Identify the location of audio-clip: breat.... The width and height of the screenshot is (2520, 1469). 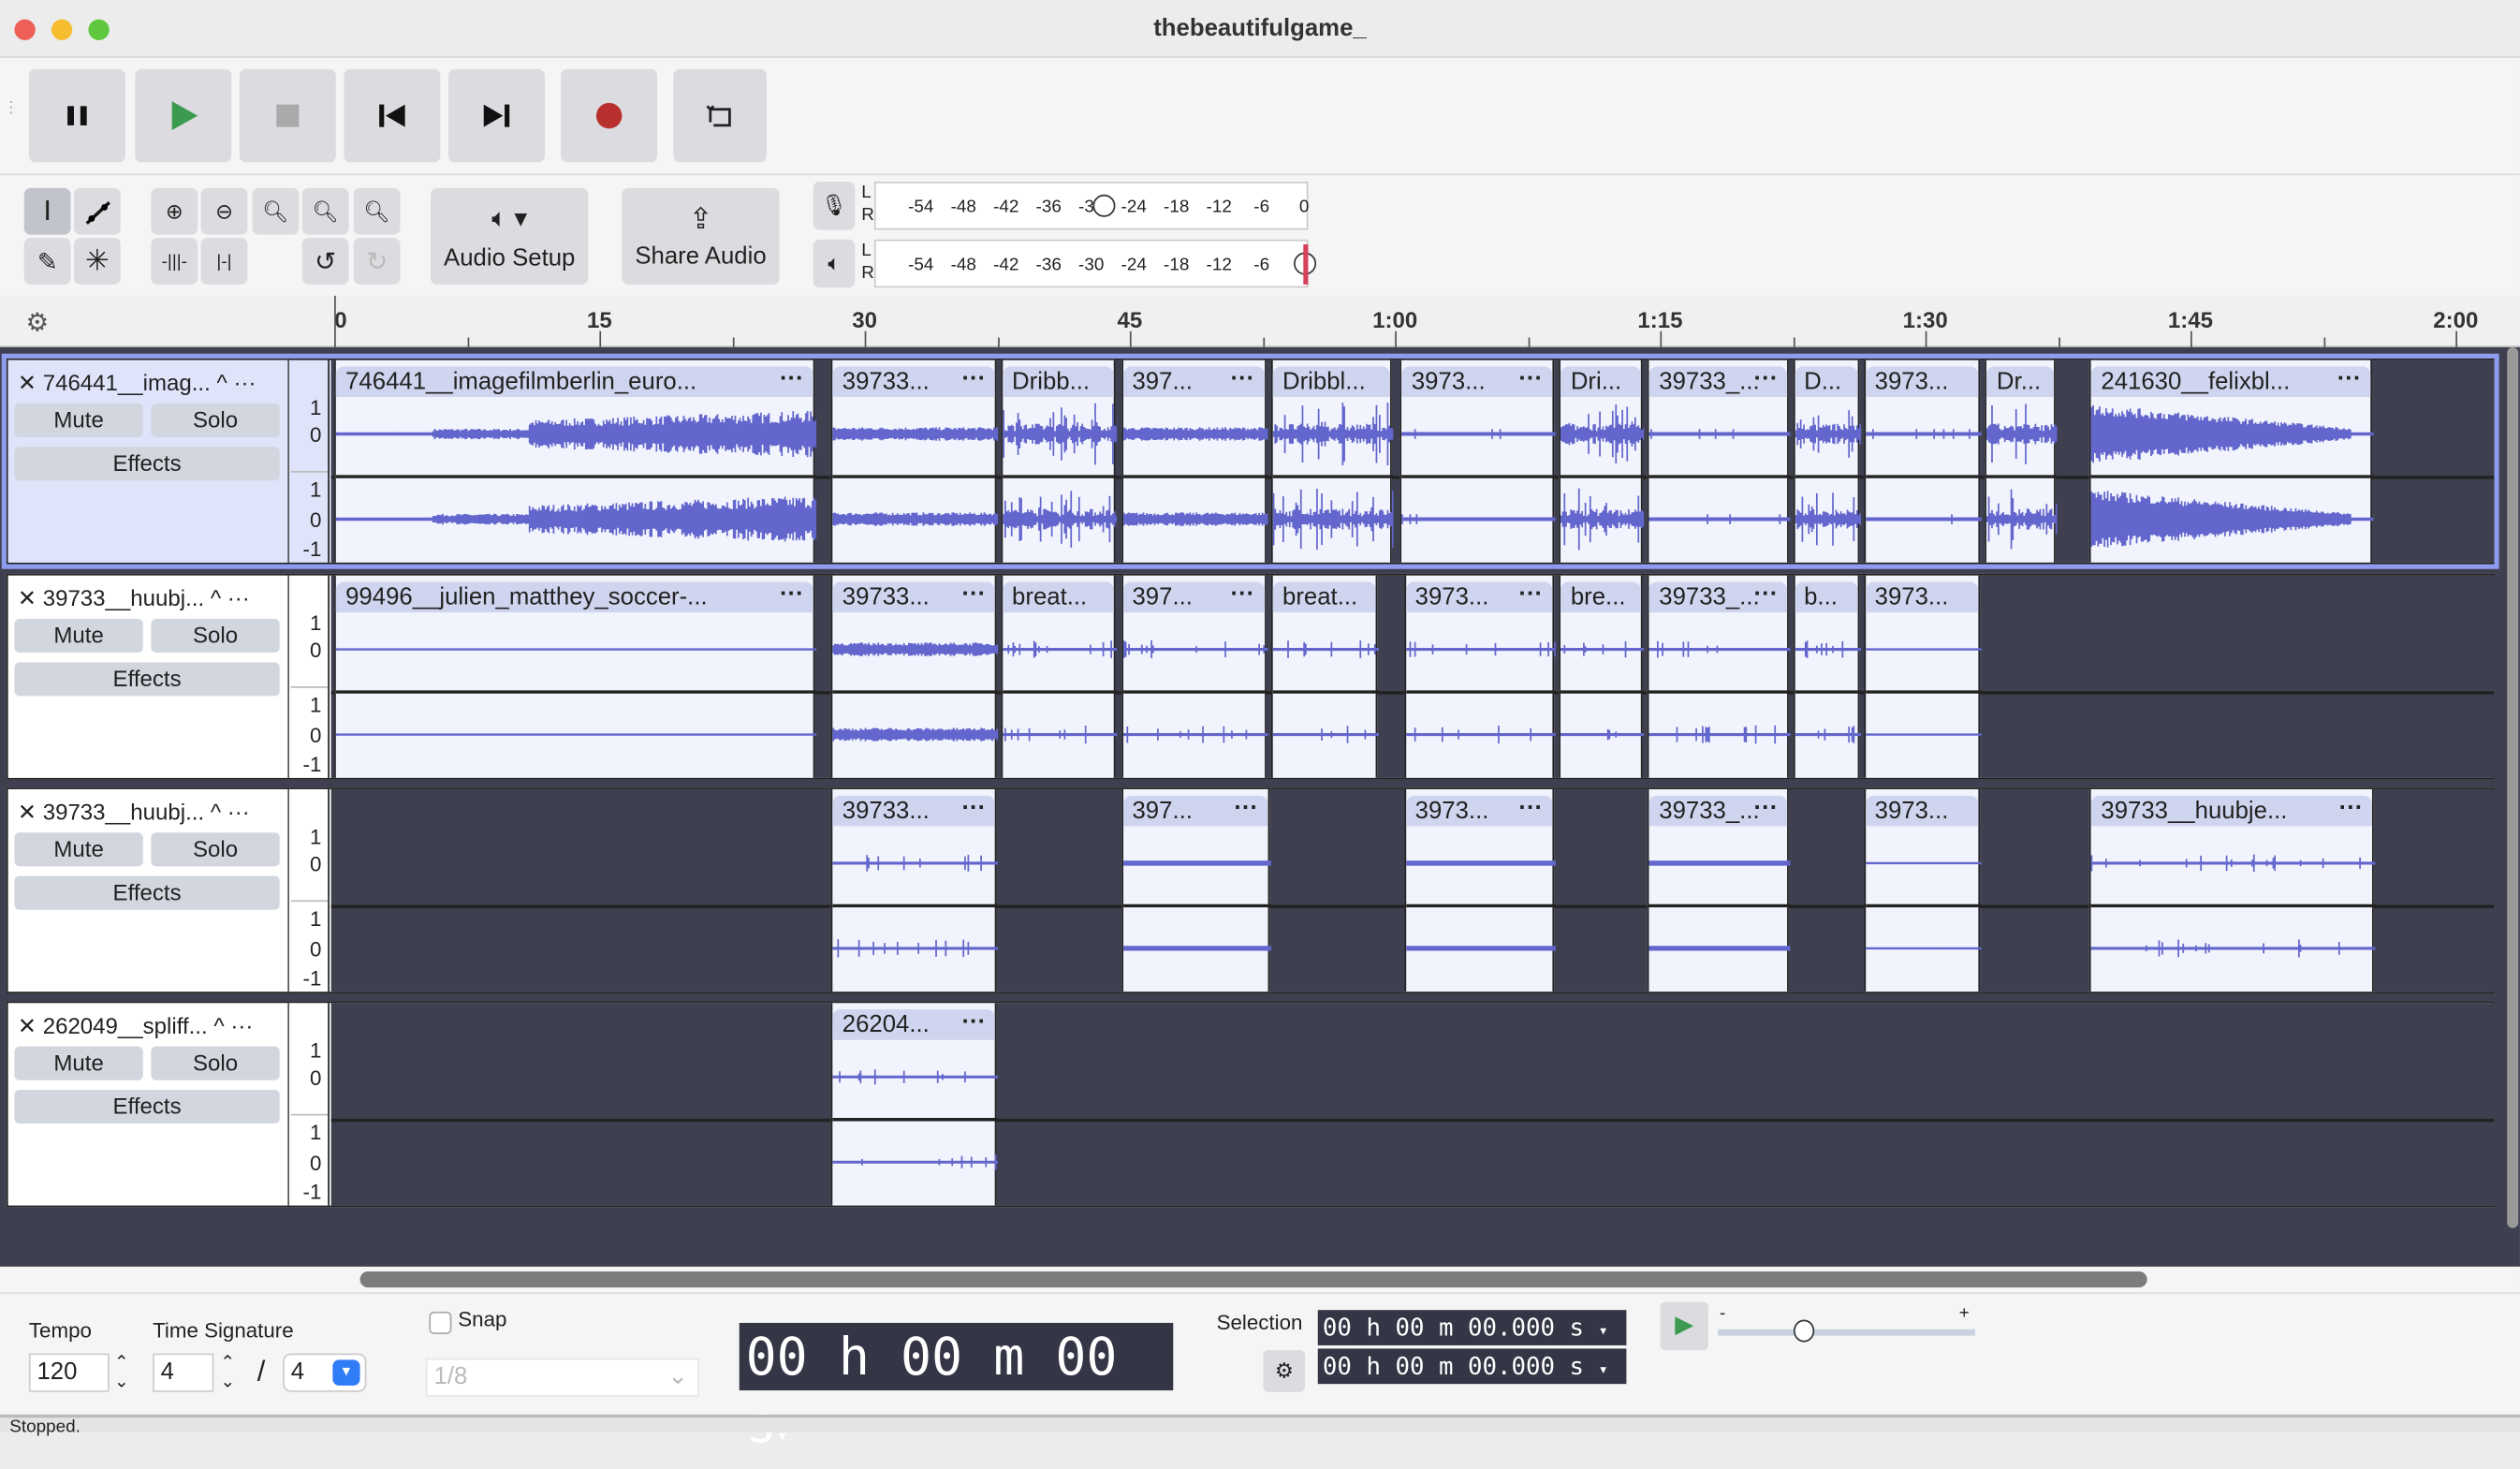
(1059, 676).